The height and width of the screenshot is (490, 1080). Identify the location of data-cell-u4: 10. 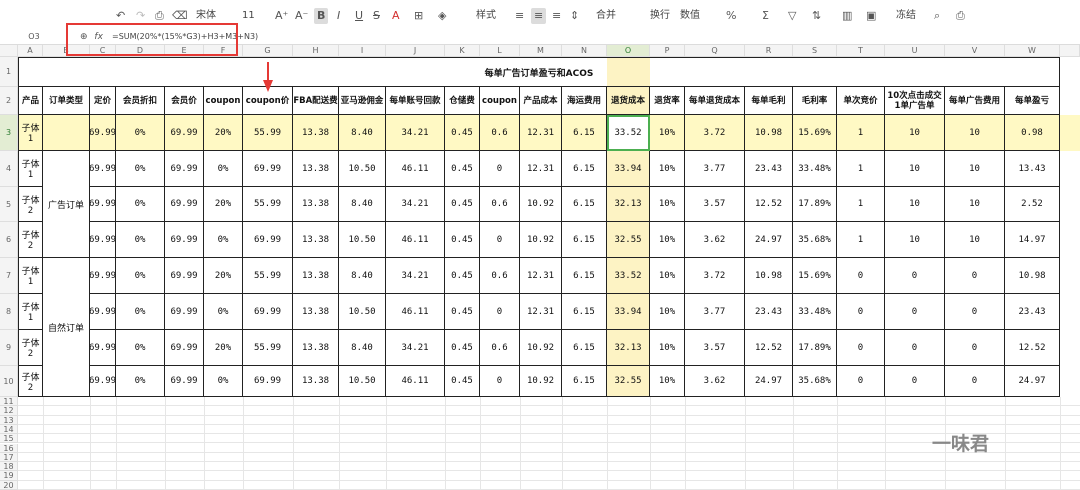
(915, 169).